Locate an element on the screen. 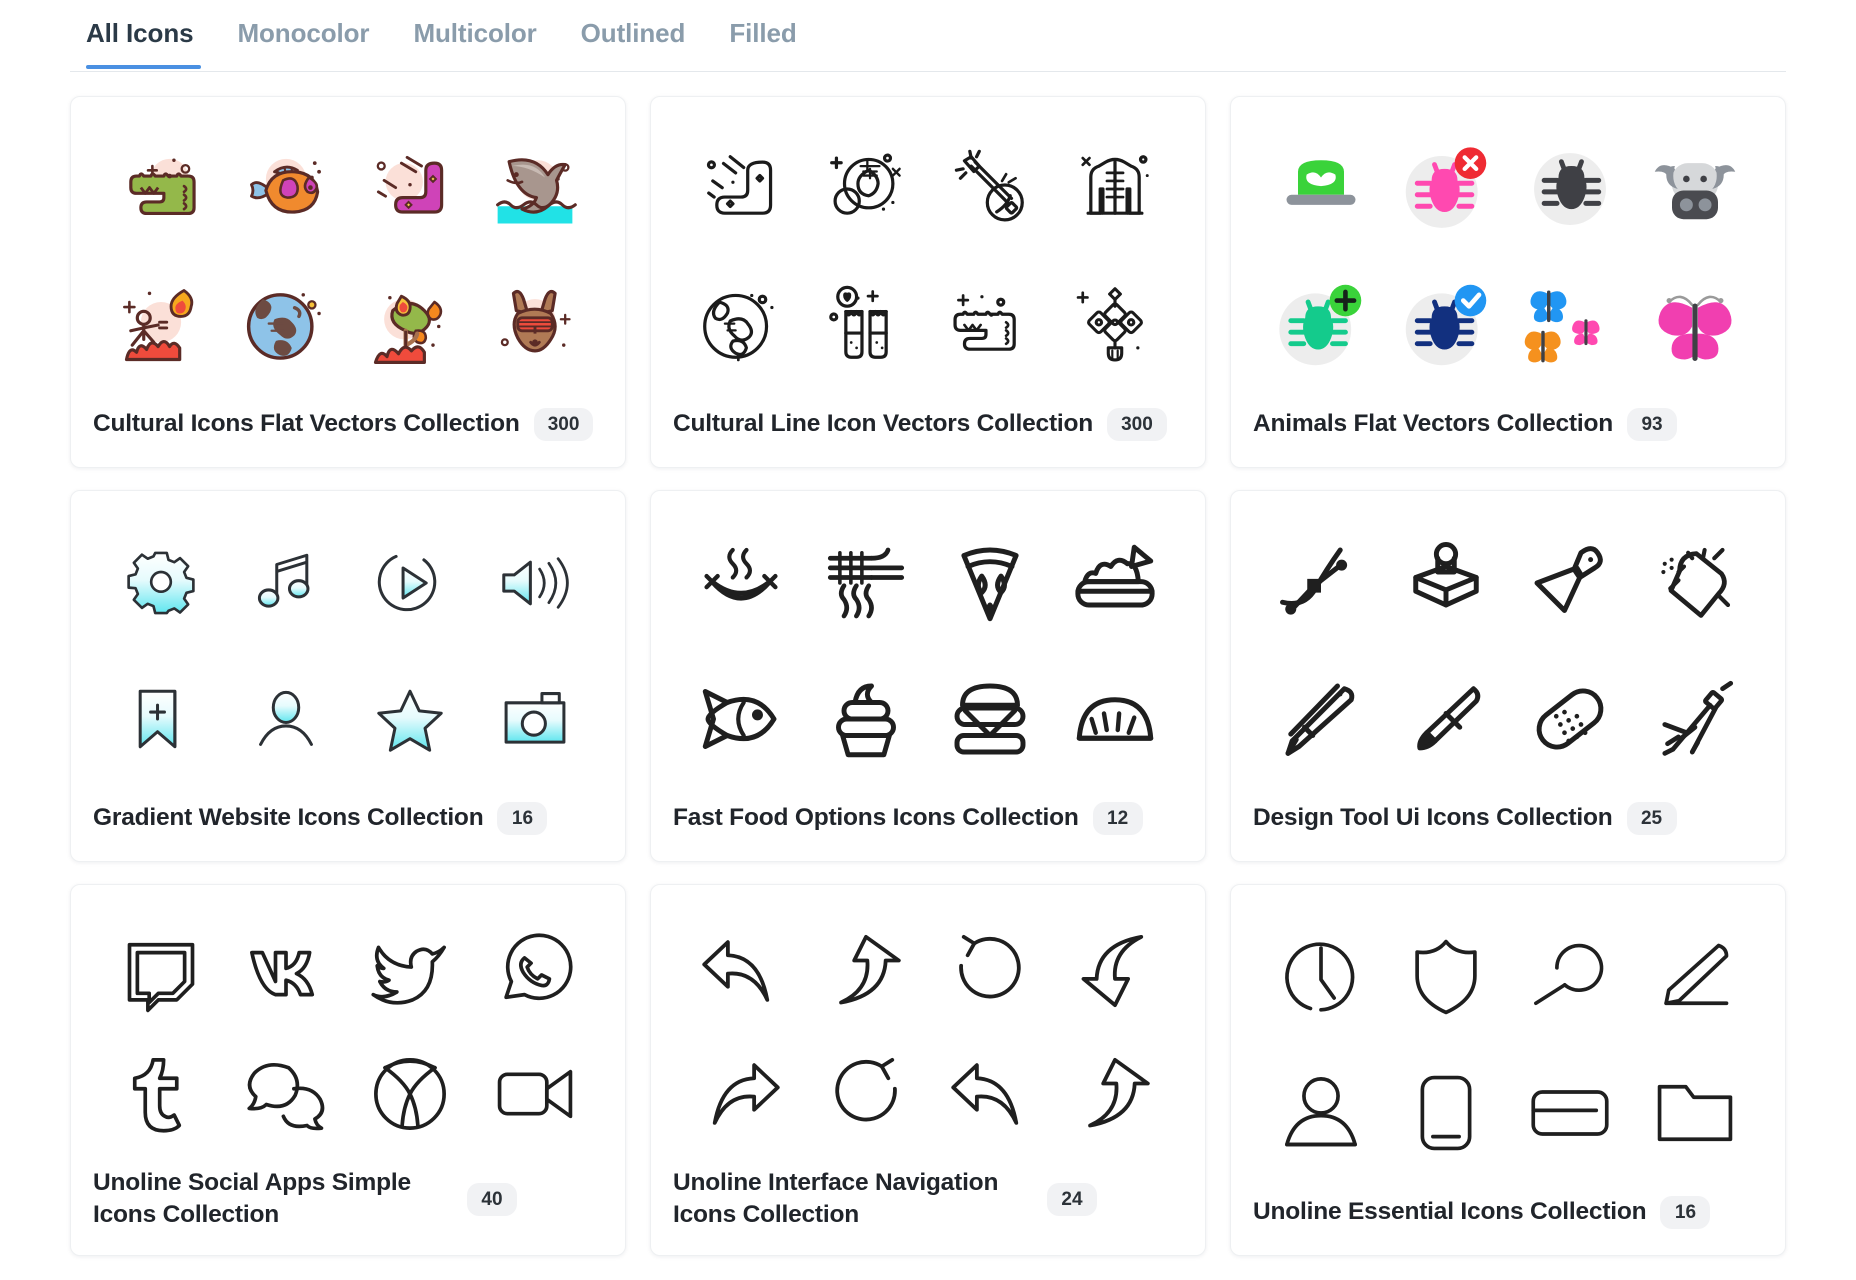  camera-icon is located at coordinates (535, 719).